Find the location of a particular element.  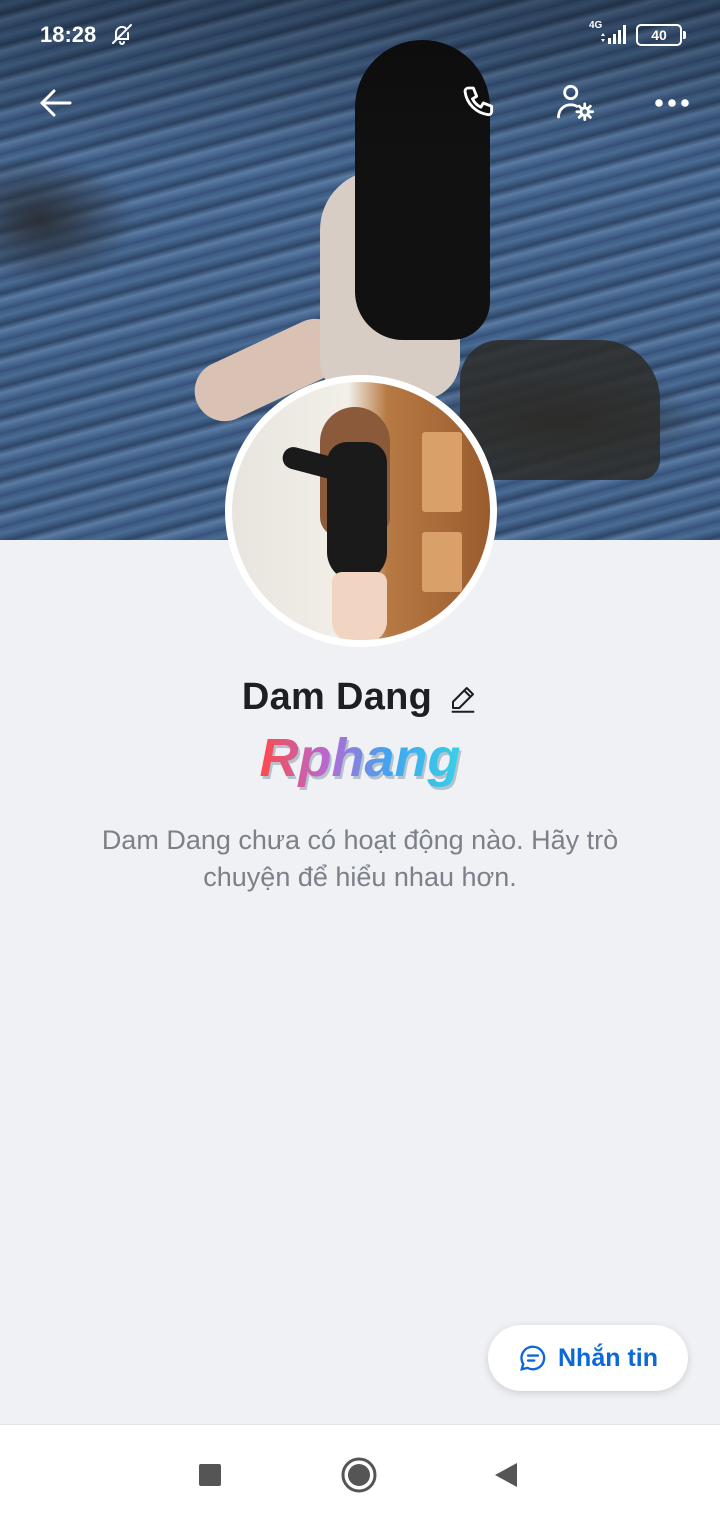

svg-text: Rphang is located at coordinates (360, 758).